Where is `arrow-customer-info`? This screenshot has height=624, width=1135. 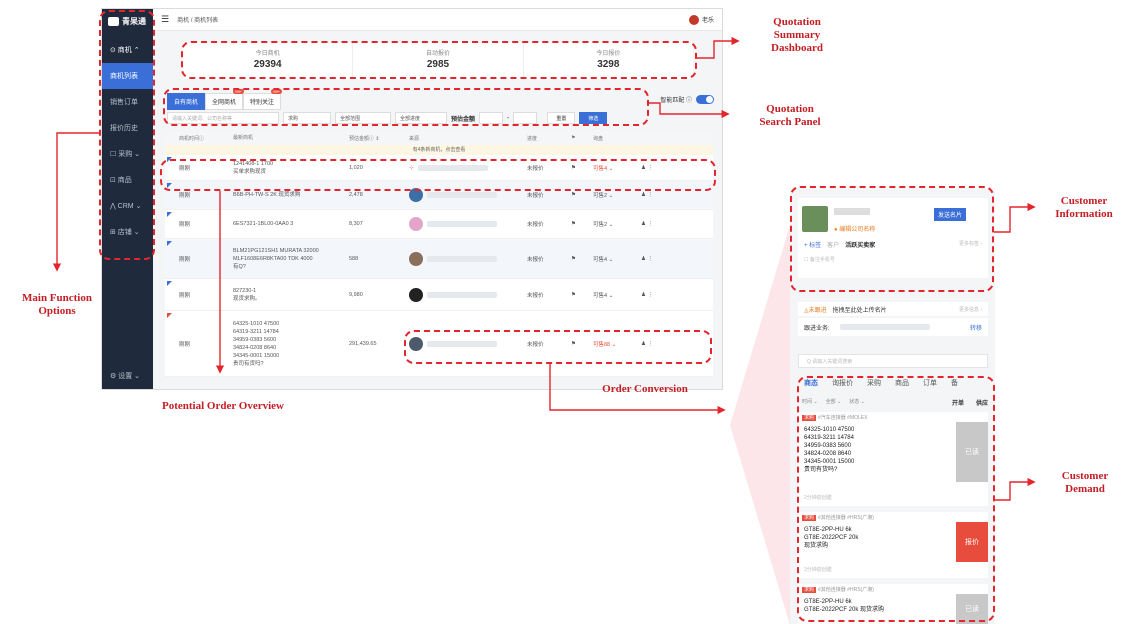
arrow-customer-info is located at coordinates (1015, 217).